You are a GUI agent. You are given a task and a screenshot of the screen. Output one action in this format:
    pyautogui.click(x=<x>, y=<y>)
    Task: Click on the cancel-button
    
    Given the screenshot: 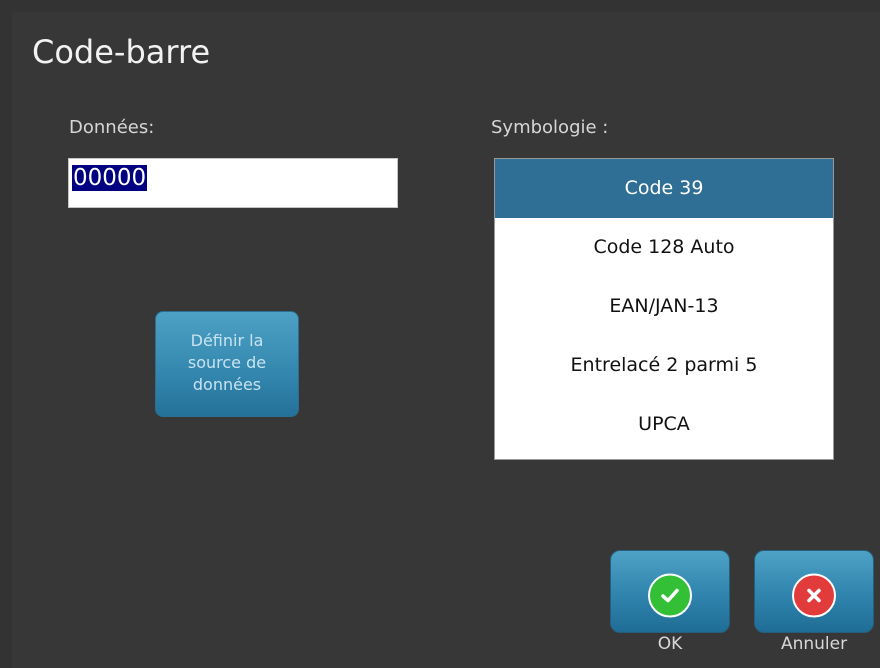 What is the action you would take?
    pyautogui.click(x=814, y=591)
    